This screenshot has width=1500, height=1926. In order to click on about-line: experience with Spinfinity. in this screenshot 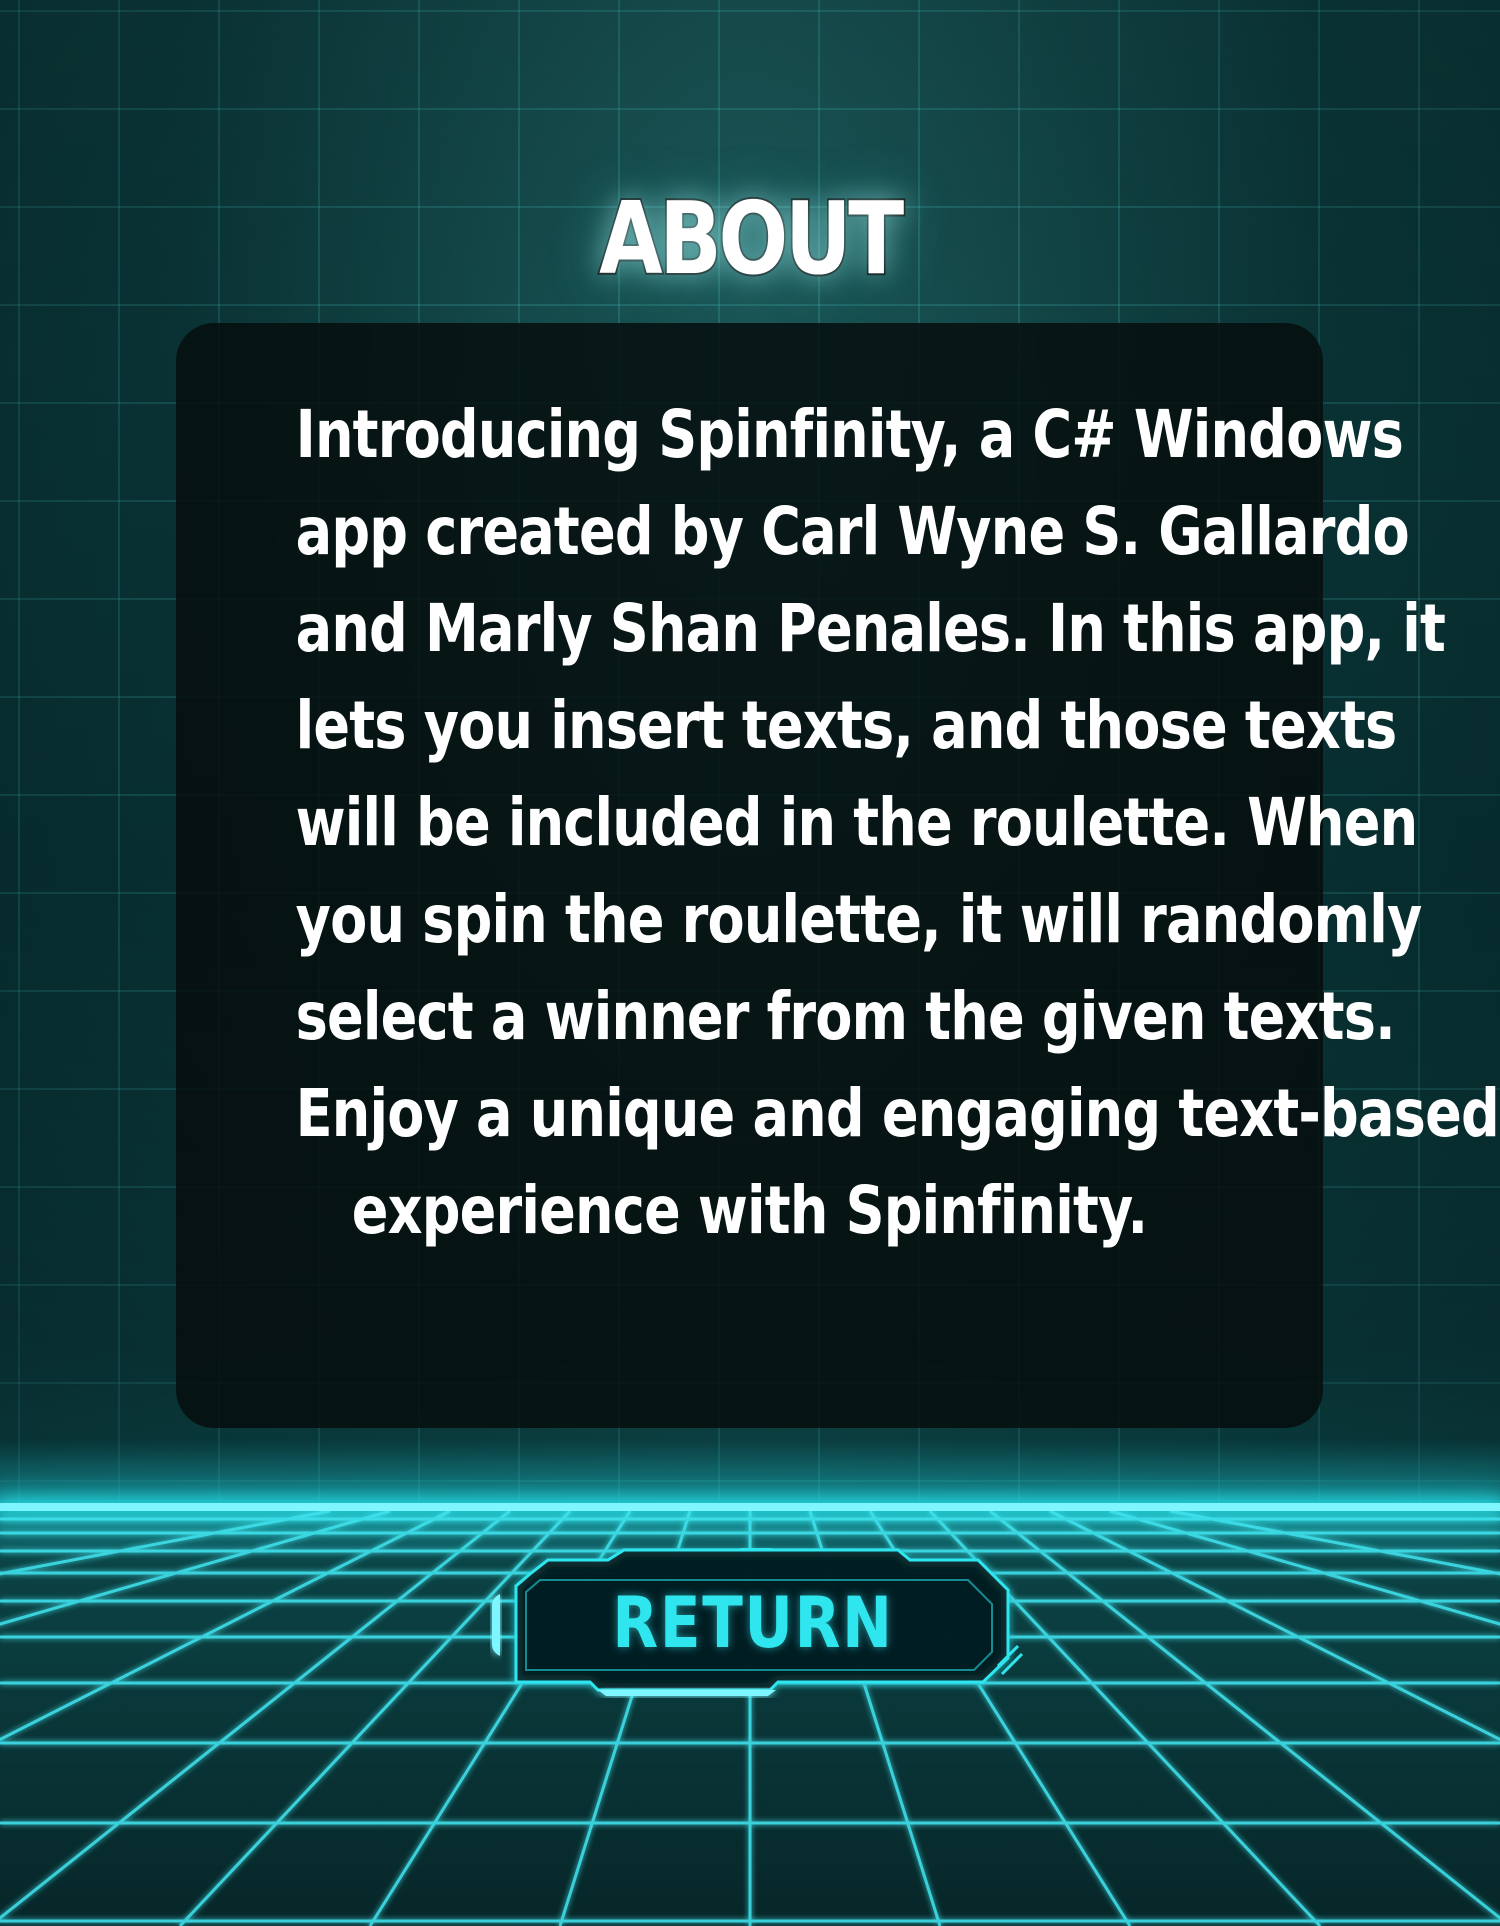, I will do `click(749, 1210)`.